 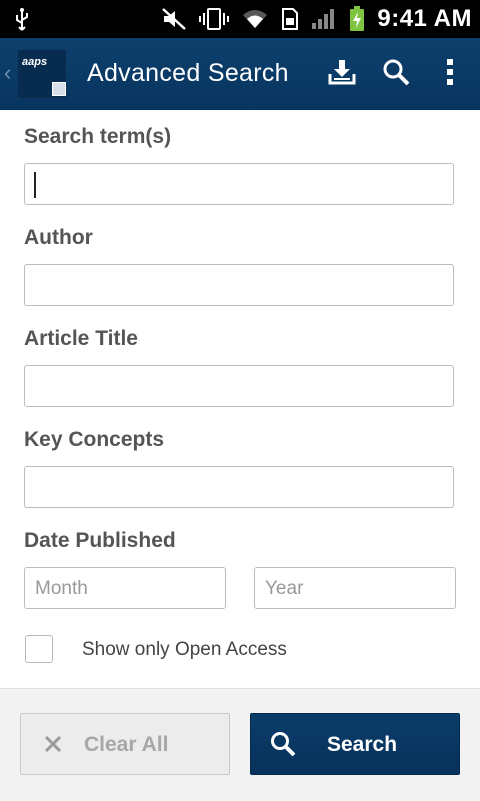 What do you see at coordinates (362, 744) in the screenshot?
I see `search-label: Search` at bounding box center [362, 744].